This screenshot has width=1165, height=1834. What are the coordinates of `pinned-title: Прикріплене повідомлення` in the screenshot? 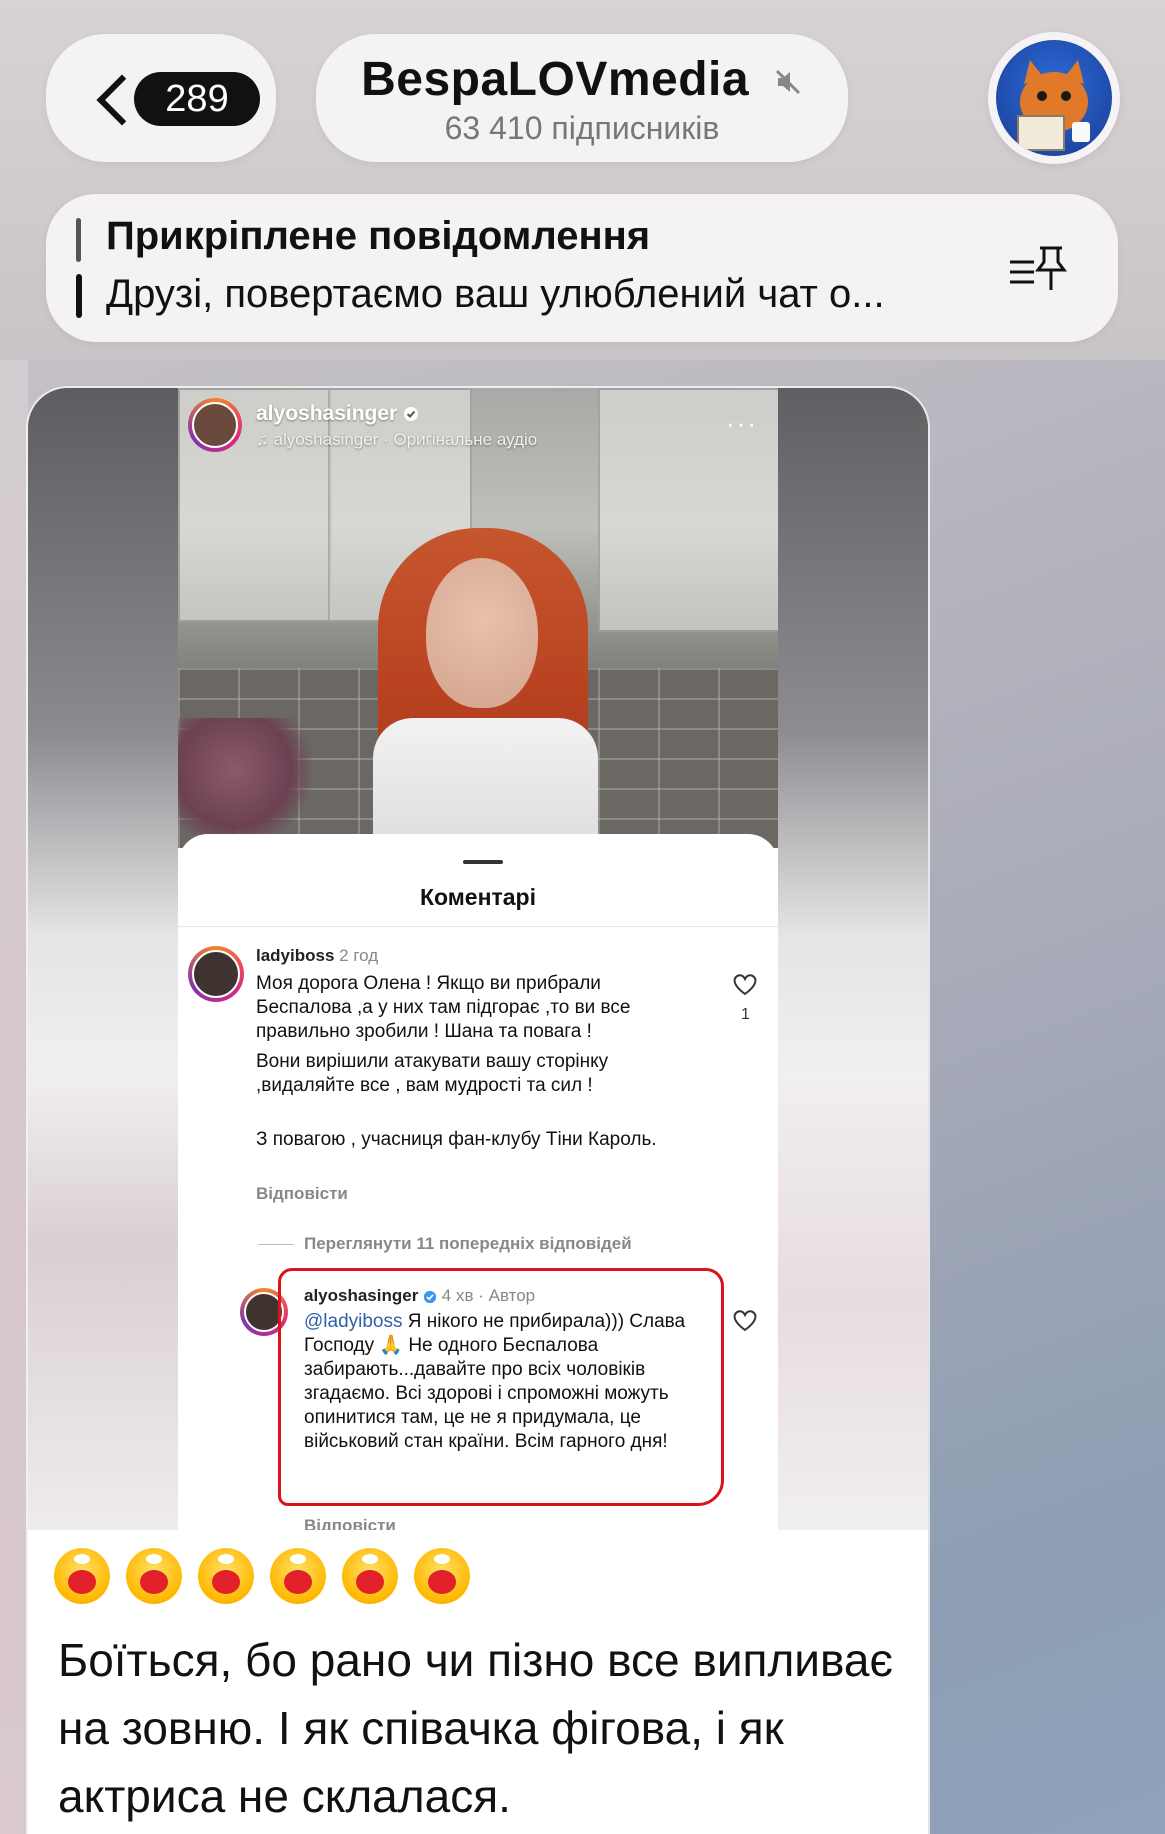 It's located at (378, 236).